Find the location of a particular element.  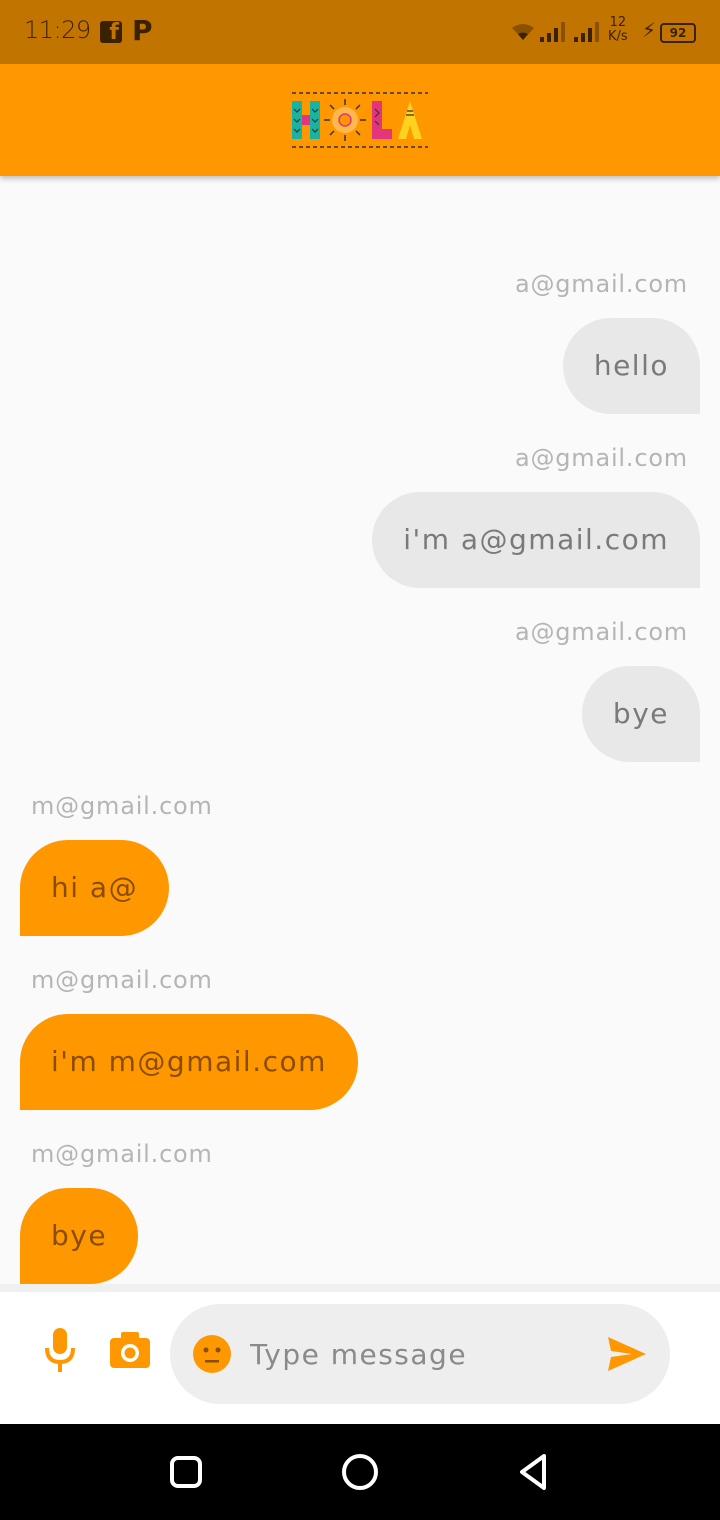

message-input-container is located at coordinates (420, 1354).